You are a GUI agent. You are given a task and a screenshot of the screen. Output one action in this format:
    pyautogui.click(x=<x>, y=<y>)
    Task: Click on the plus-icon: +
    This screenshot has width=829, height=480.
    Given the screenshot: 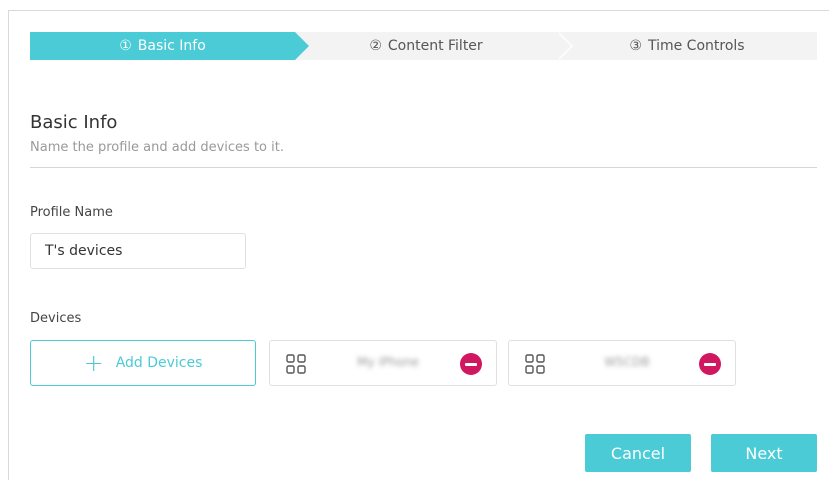 What is the action you would take?
    pyautogui.click(x=93, y=363)
    